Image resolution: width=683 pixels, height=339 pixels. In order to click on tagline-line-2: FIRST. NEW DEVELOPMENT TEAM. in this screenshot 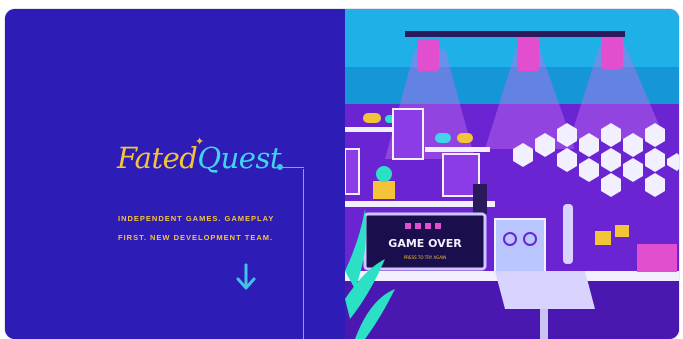, I will do `click(196, 237)`.